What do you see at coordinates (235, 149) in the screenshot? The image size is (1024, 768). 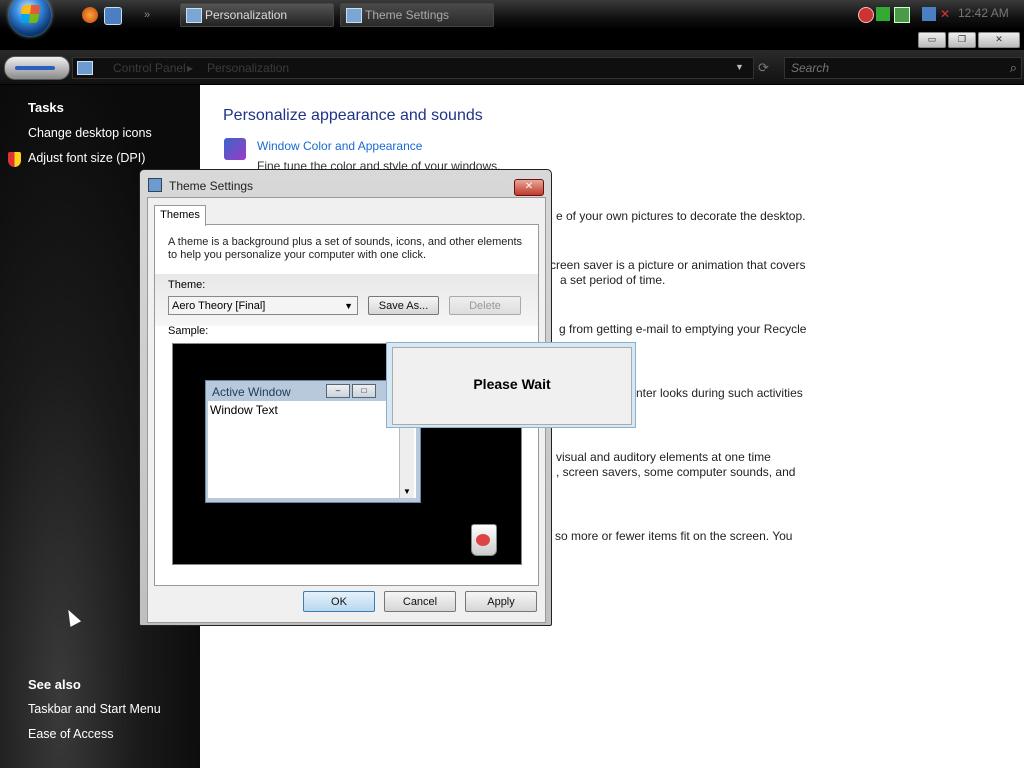 I see `window-color-icon` at bounding box center [235, 149].